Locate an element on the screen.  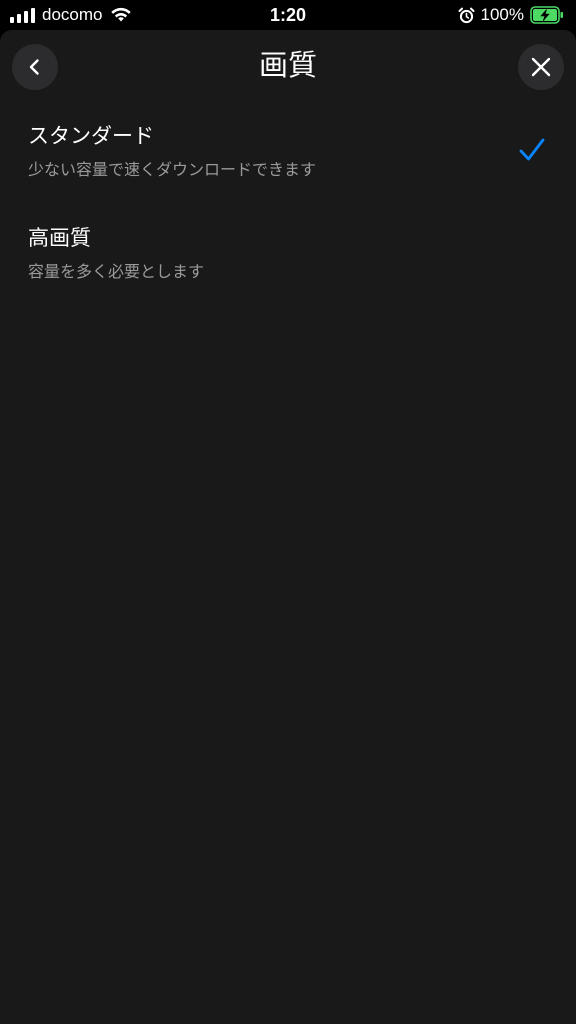
status-bar: docomo 1:20 100% is located at coordinates (288, 15).